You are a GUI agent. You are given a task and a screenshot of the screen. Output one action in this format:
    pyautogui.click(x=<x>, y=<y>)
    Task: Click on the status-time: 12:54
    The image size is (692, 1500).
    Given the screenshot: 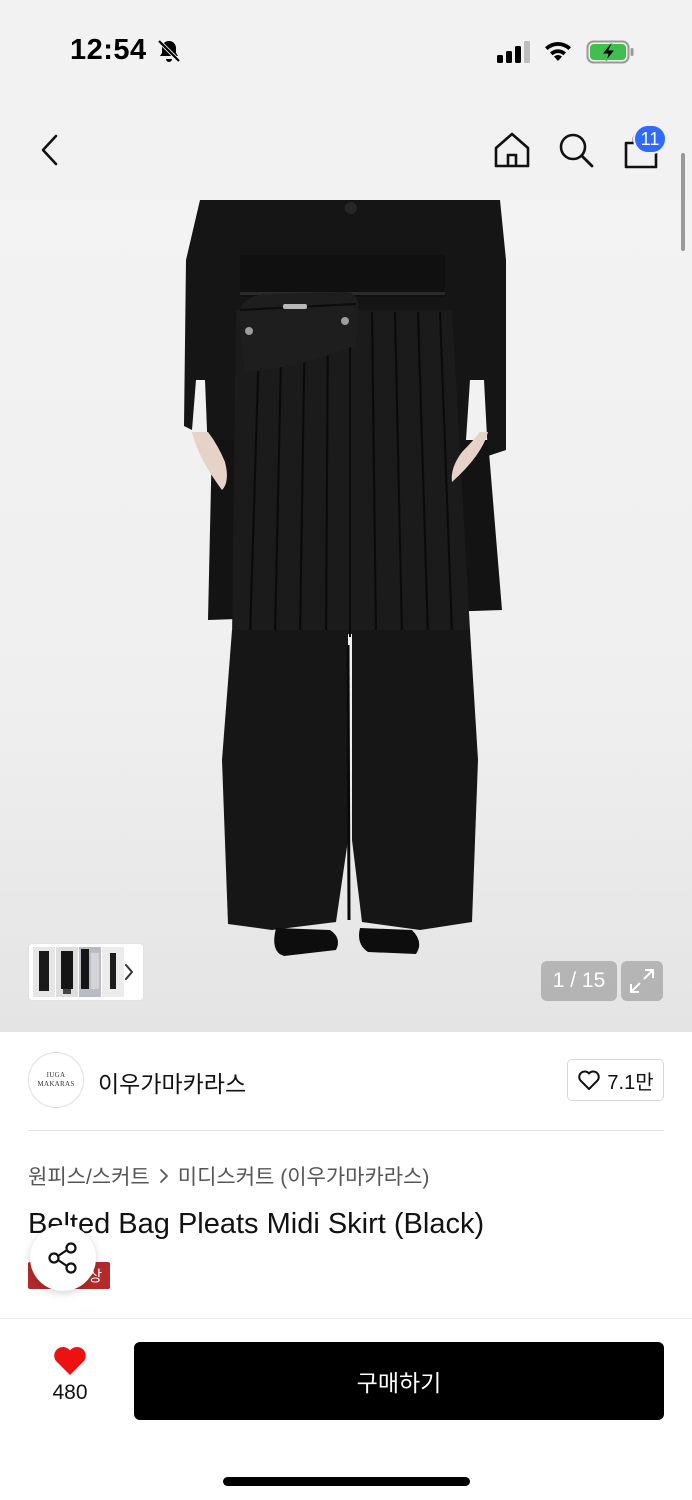 What is the action you would take?
    pyautogui.click(x=108, y=50)
    